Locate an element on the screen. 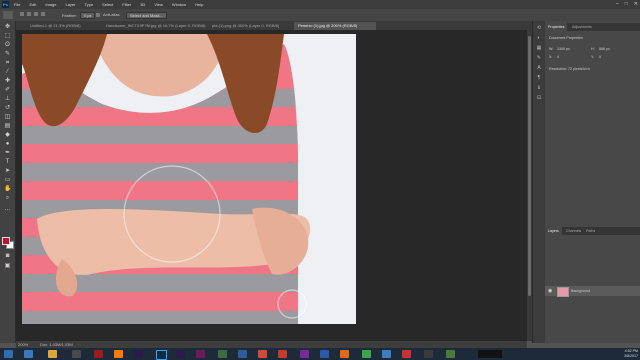  aftereffects-taskbar-icon is located at coordinates (180, 354).